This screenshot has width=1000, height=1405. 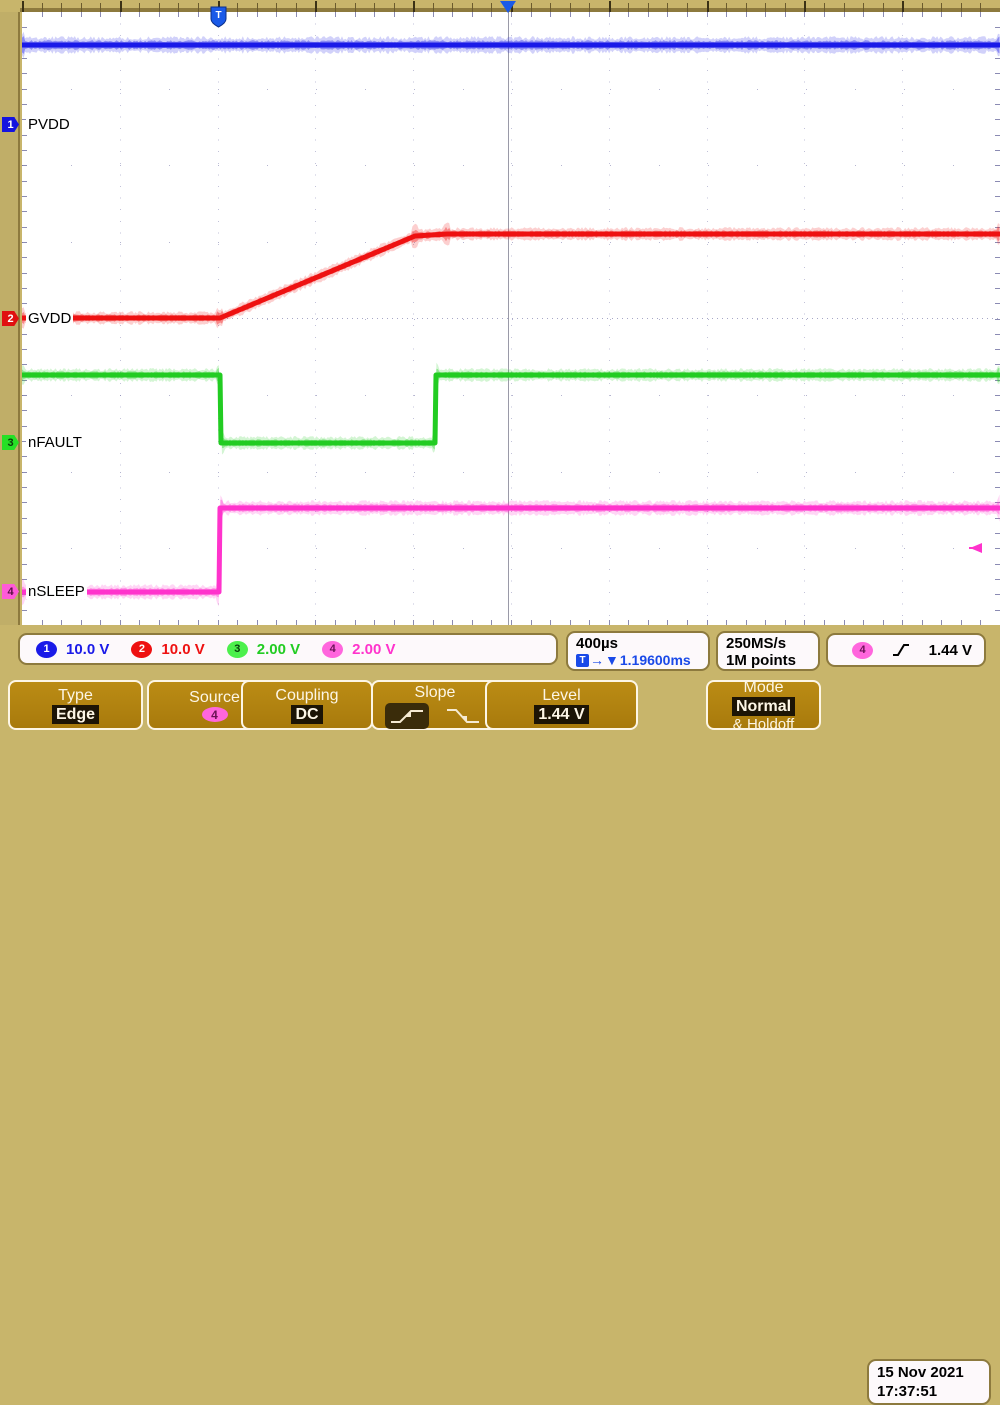 What do you see at coordinates (374, 649) in the screenshot?
I see `channel-4-scale-value: 2.00 V` at bounding box center [374, 649].